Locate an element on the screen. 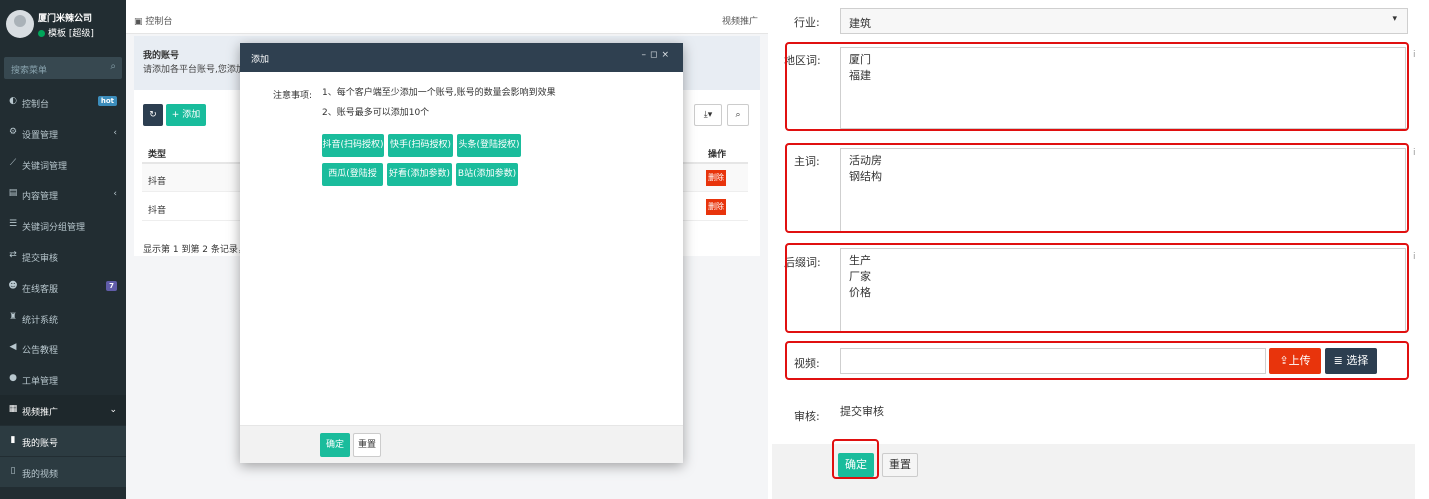 The image size is (1429, 499). refresh-button: ↻ is located at coordinates (153, 115).